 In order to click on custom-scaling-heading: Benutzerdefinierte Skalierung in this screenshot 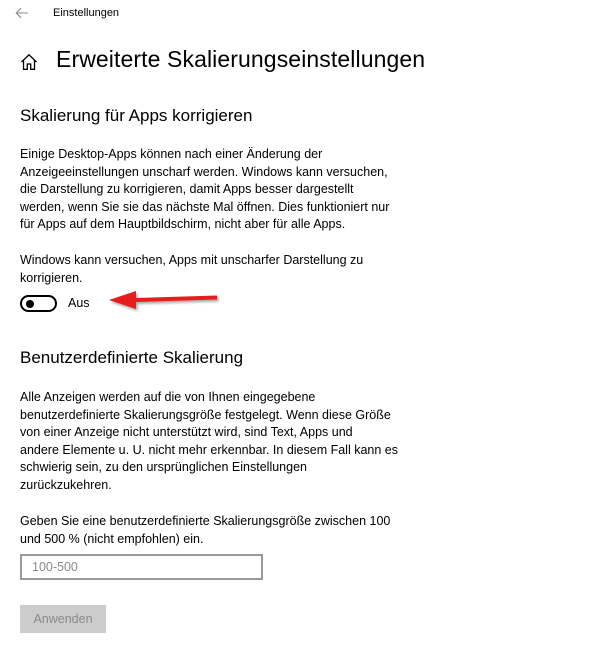, I will do `click(132, 357)`.